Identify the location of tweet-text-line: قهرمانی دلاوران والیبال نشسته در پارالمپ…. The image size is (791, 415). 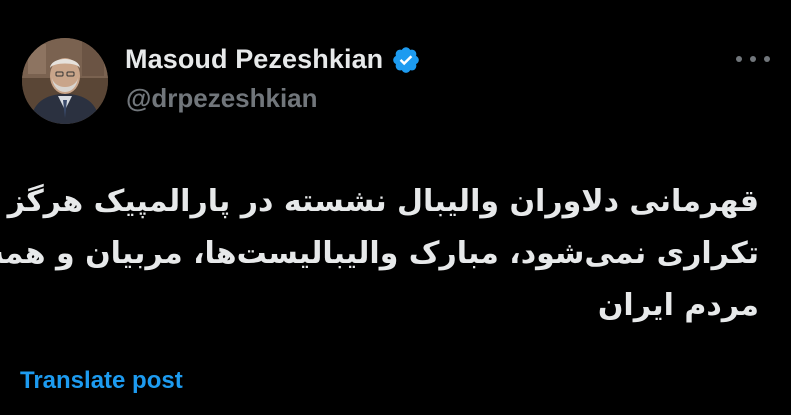
(383, 201).